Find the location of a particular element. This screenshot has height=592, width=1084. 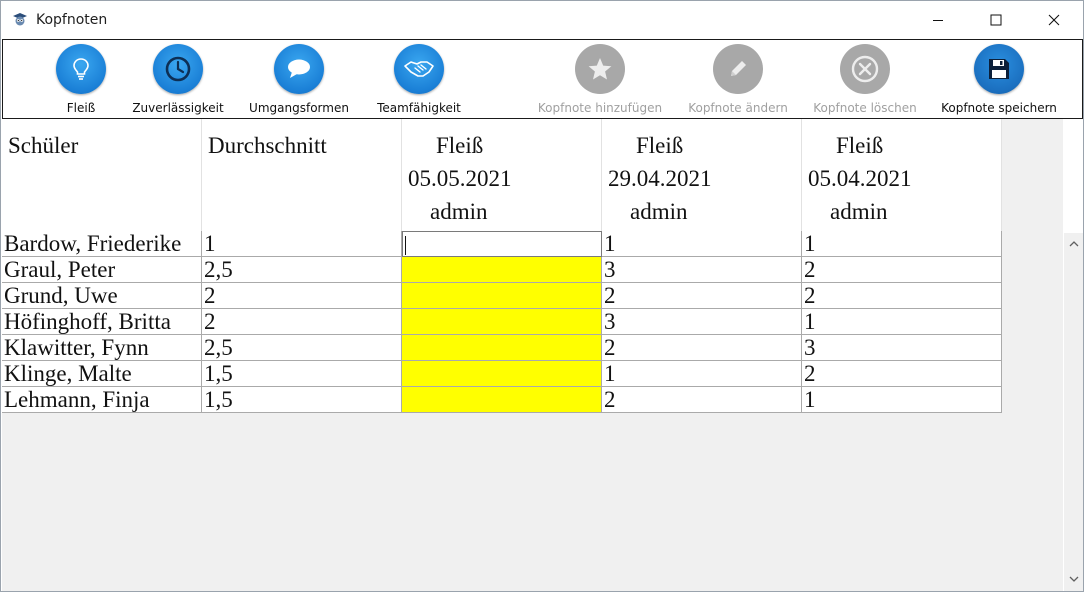

student-name-cell: Klinge, Malte is located at coordinates (102, 374).